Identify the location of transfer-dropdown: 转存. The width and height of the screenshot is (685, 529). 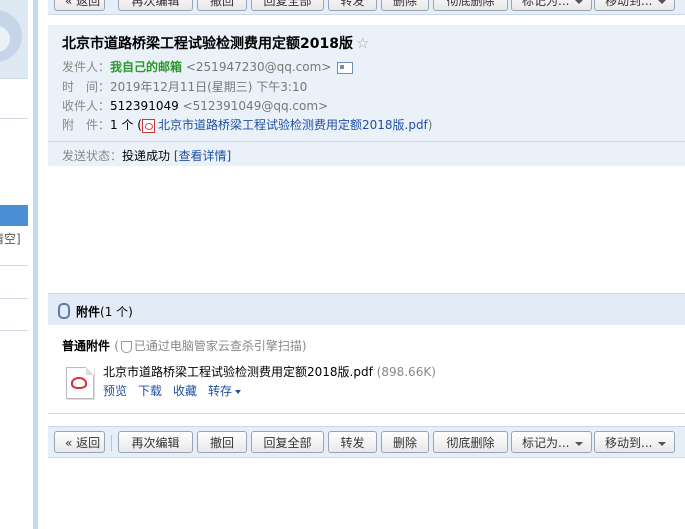
(225, 391).